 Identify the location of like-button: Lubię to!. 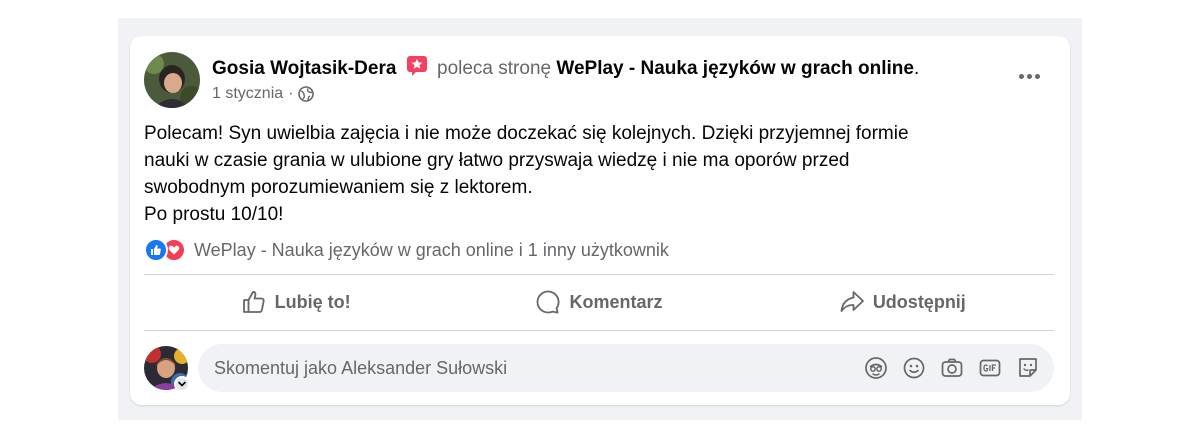
(295, 302).